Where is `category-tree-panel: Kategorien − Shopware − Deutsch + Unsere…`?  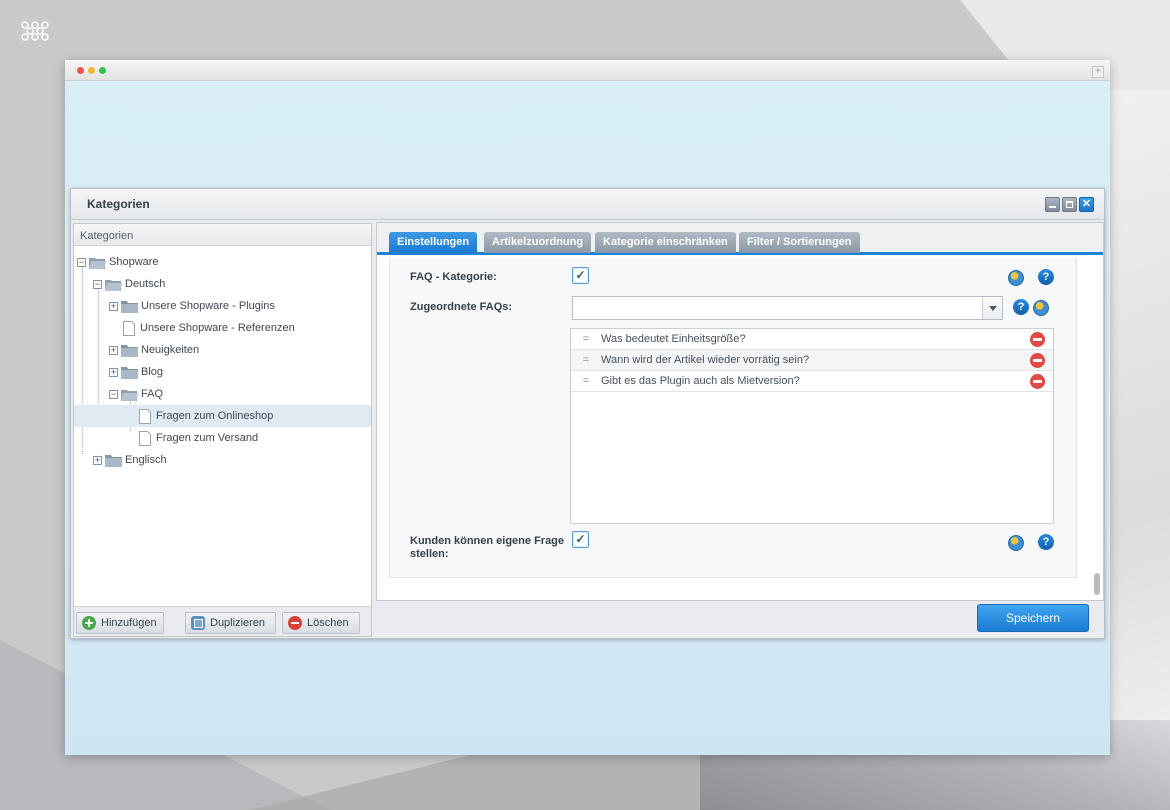 category-tree-panel: Kategorien − Shopware − Deutsch + Unsere… is located at coordinates (222, 430).